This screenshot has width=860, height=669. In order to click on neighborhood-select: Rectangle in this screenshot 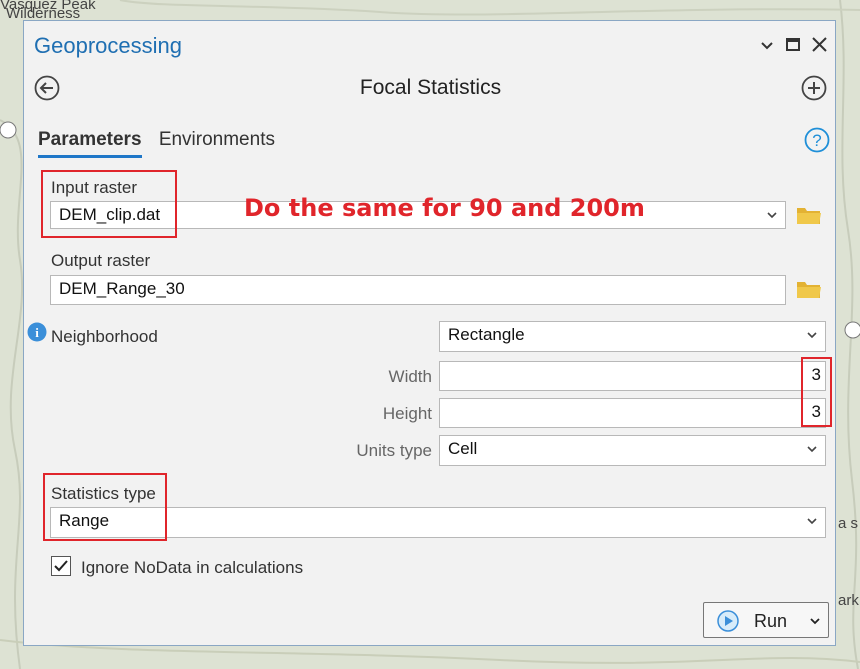, I will do `click(632, 336)`.